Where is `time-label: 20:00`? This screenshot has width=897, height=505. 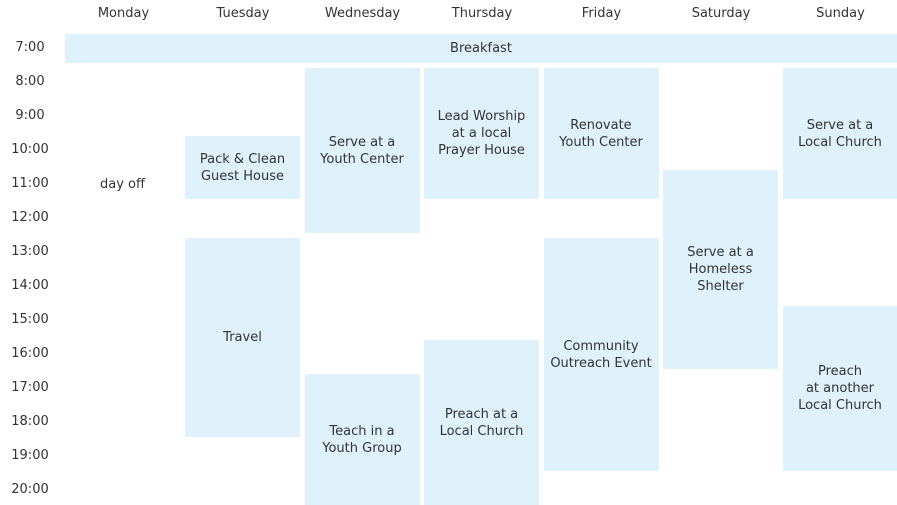 time-label: 20:00 is located at coordinates (30, 489).